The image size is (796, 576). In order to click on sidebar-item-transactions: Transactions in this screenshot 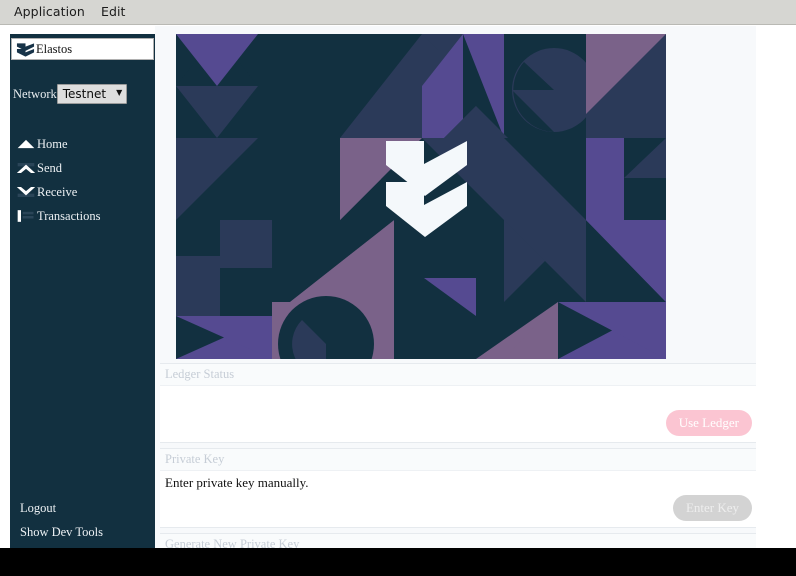, I will do `click(82, 216)`.